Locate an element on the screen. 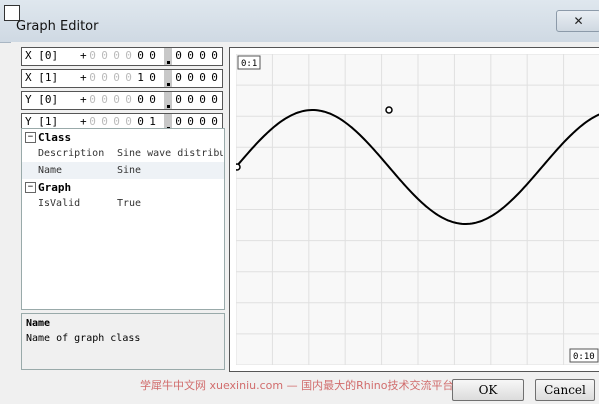 The height and width of the screenshot is (404, 599). param-row: X [0] +0 0 0 0 0 0 0 0 0 0 is located at coordinates (122, 56).